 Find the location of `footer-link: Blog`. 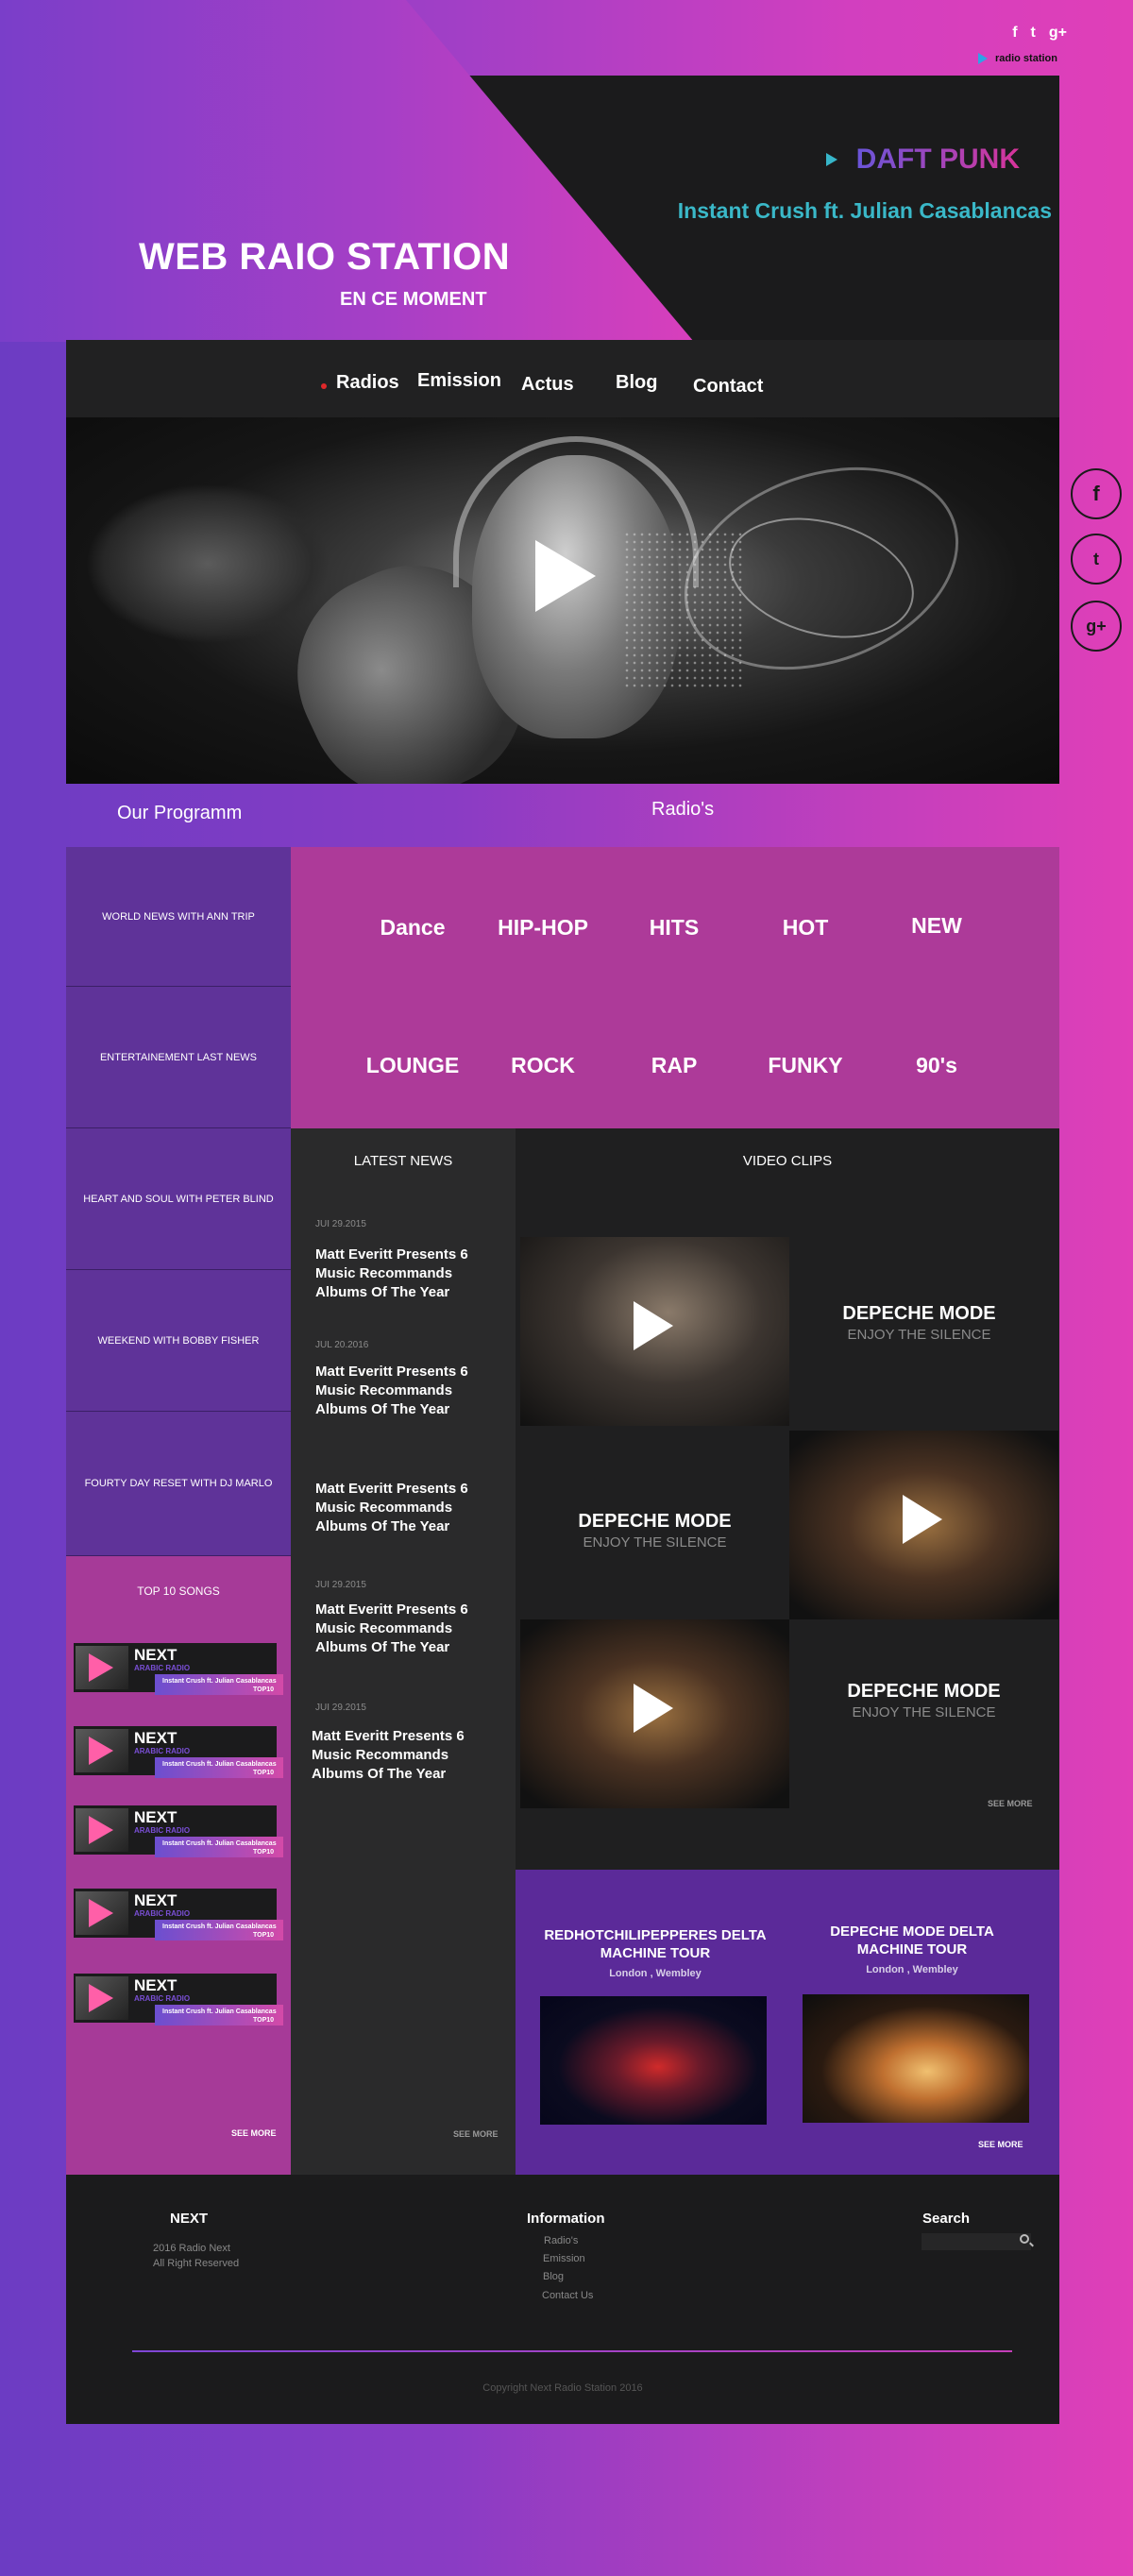

footer-link: Blog is located at coordinates (554, 2276).